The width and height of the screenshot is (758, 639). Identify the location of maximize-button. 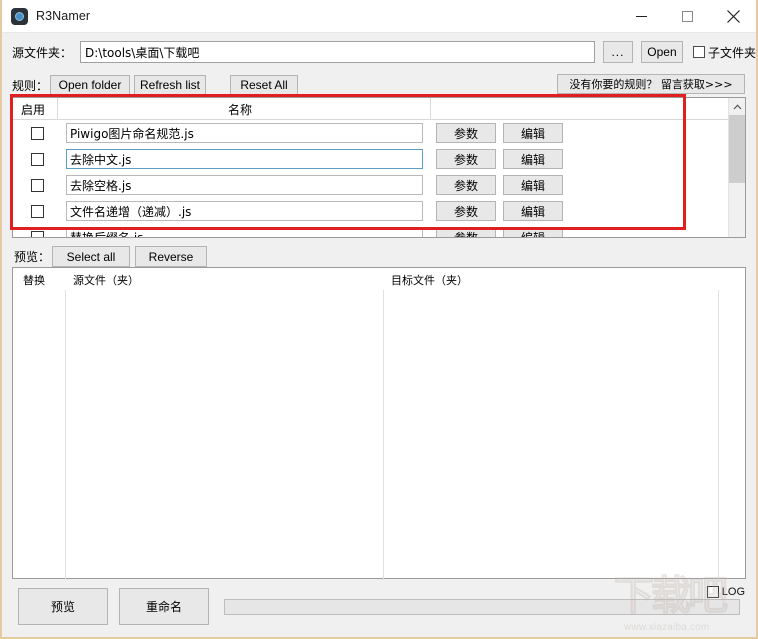
(687, 16).